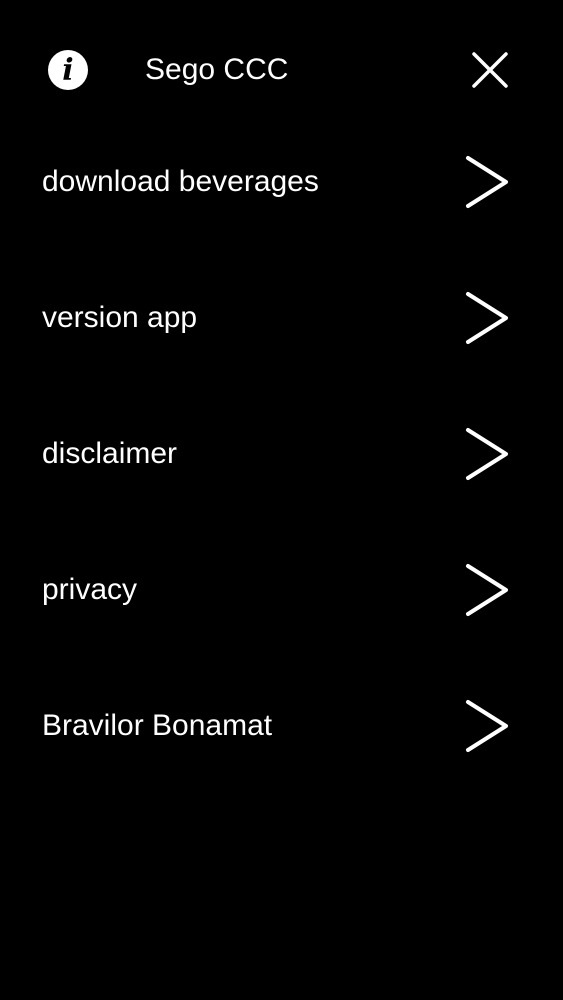 Image resolution: width=563 pixels, height=1000 pixels. I want to click on menu-item-label: version app, so click(120, 317).